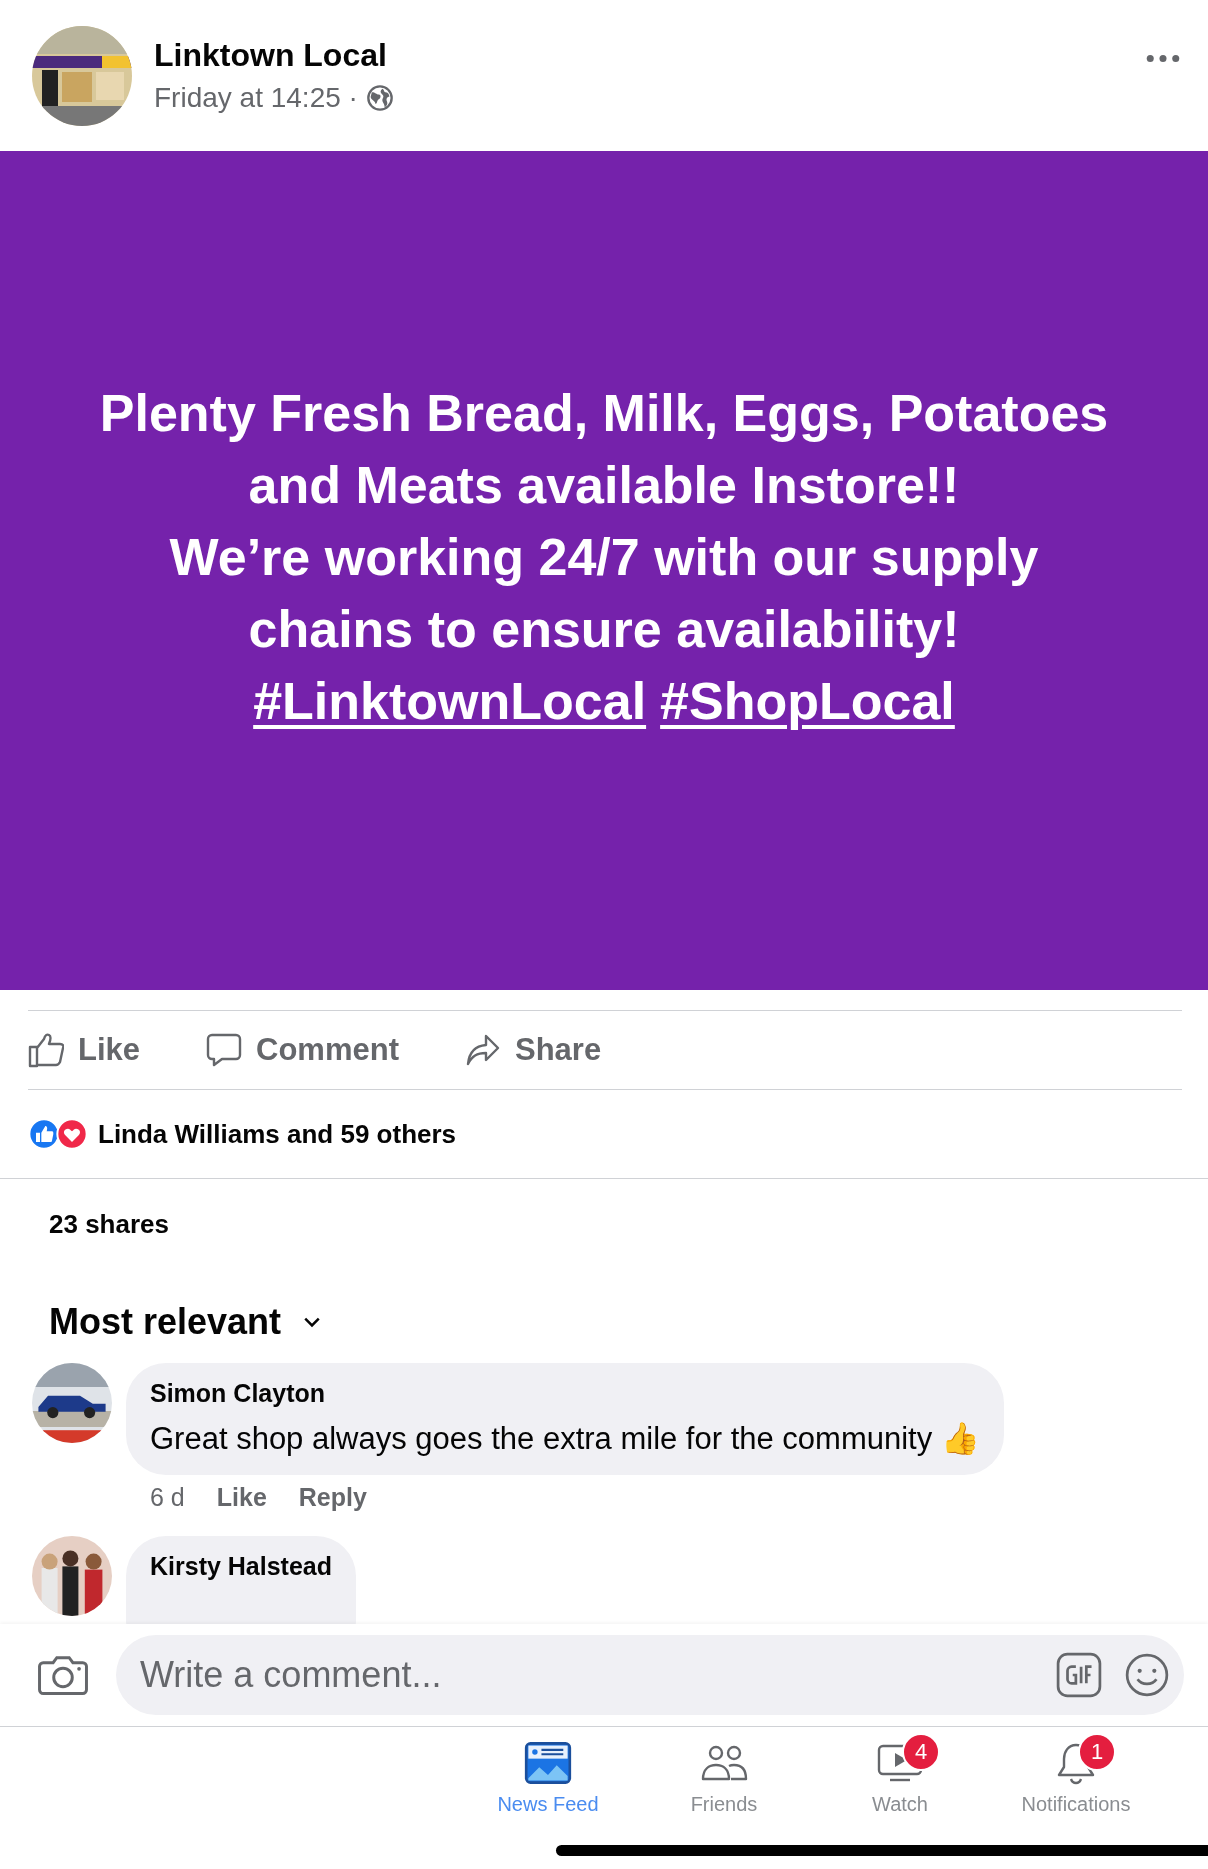 The width and height of the screenshot is (1208, 1869). I want to click on tab-bar-item: 1 Notifications, so click(1076, 1786).